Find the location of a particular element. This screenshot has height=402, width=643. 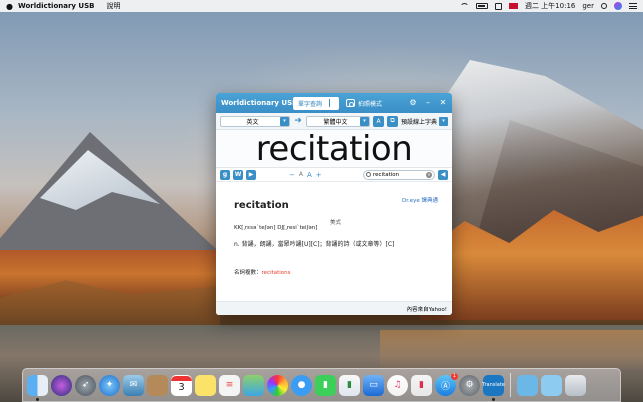

decrease-font-button: − is located at coordinates (292, 175).